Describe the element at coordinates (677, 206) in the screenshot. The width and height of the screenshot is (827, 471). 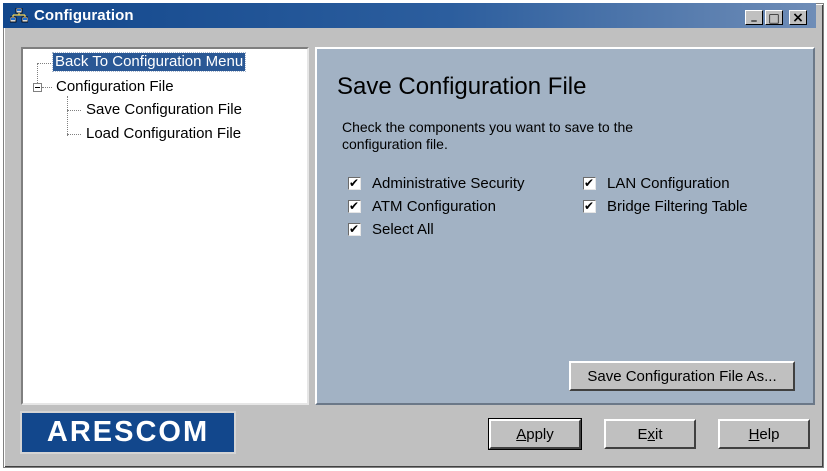
I see `checkbox-label: Bridge Filtering Table` at that location.